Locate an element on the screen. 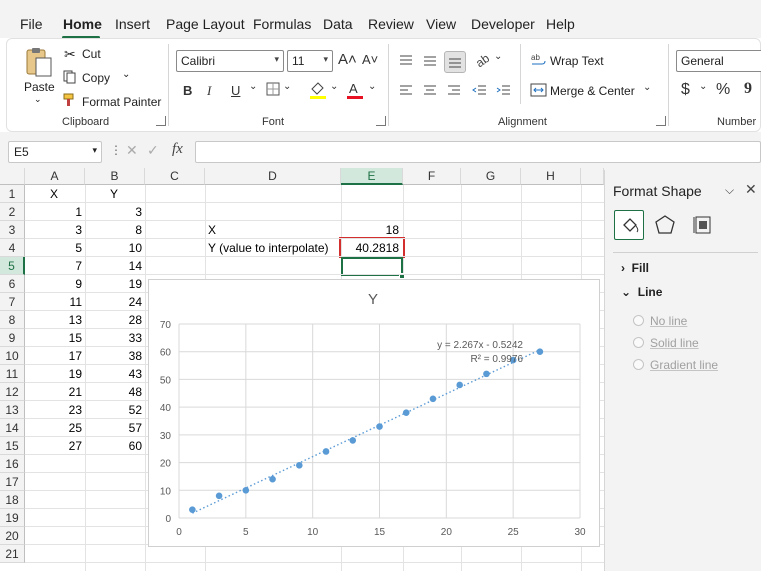 This screenshot has height=571, width=761. copy-icon is located at coordinates (70, 77).